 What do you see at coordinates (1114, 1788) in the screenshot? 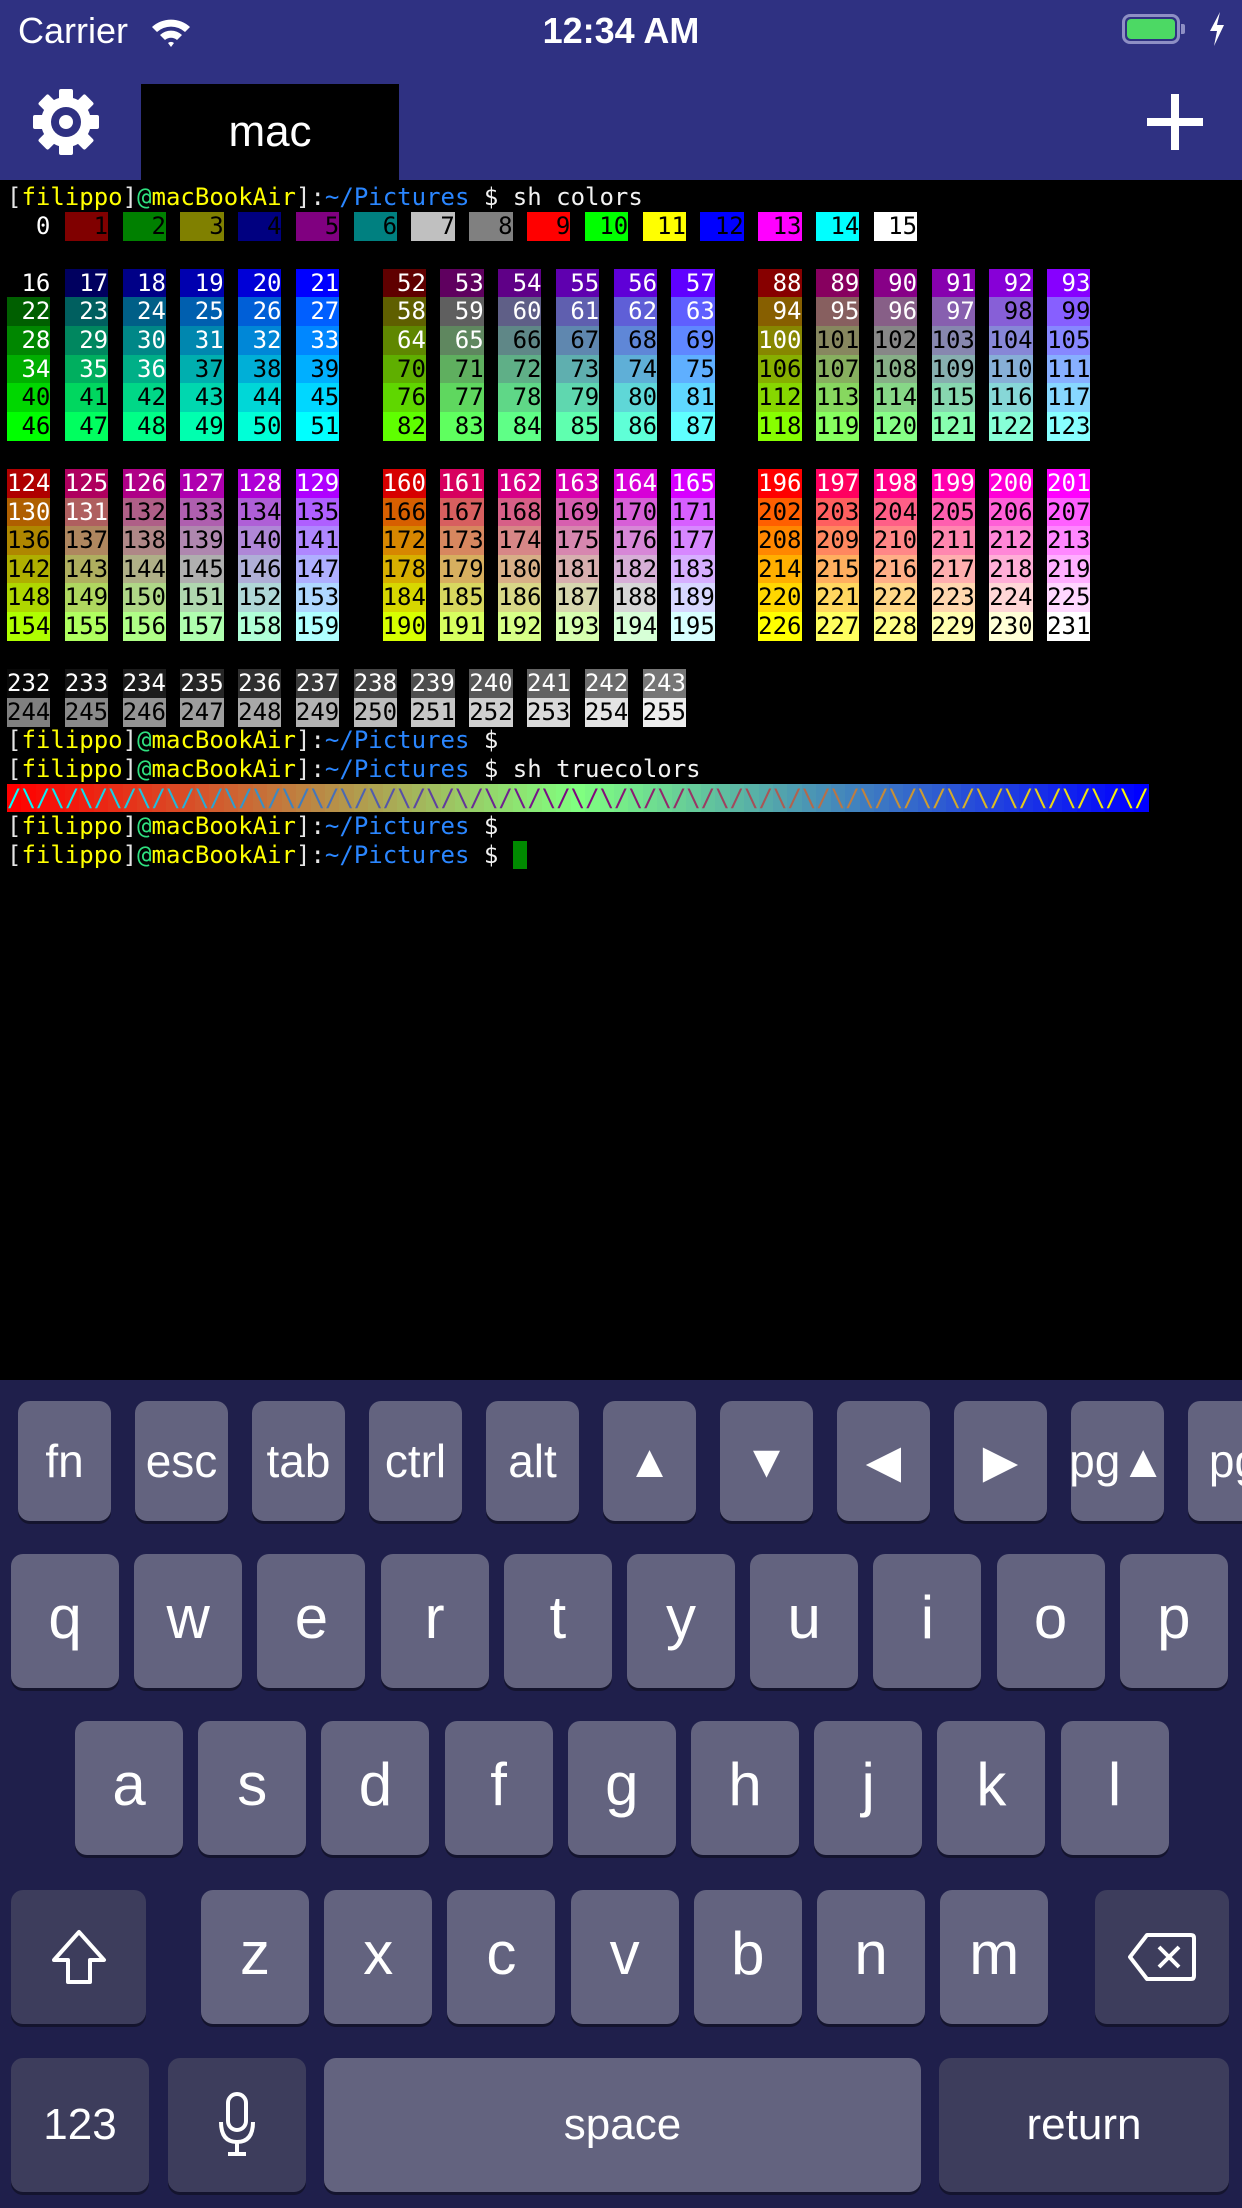
I see `key-l: l` at bounding box center [1114, 1788].